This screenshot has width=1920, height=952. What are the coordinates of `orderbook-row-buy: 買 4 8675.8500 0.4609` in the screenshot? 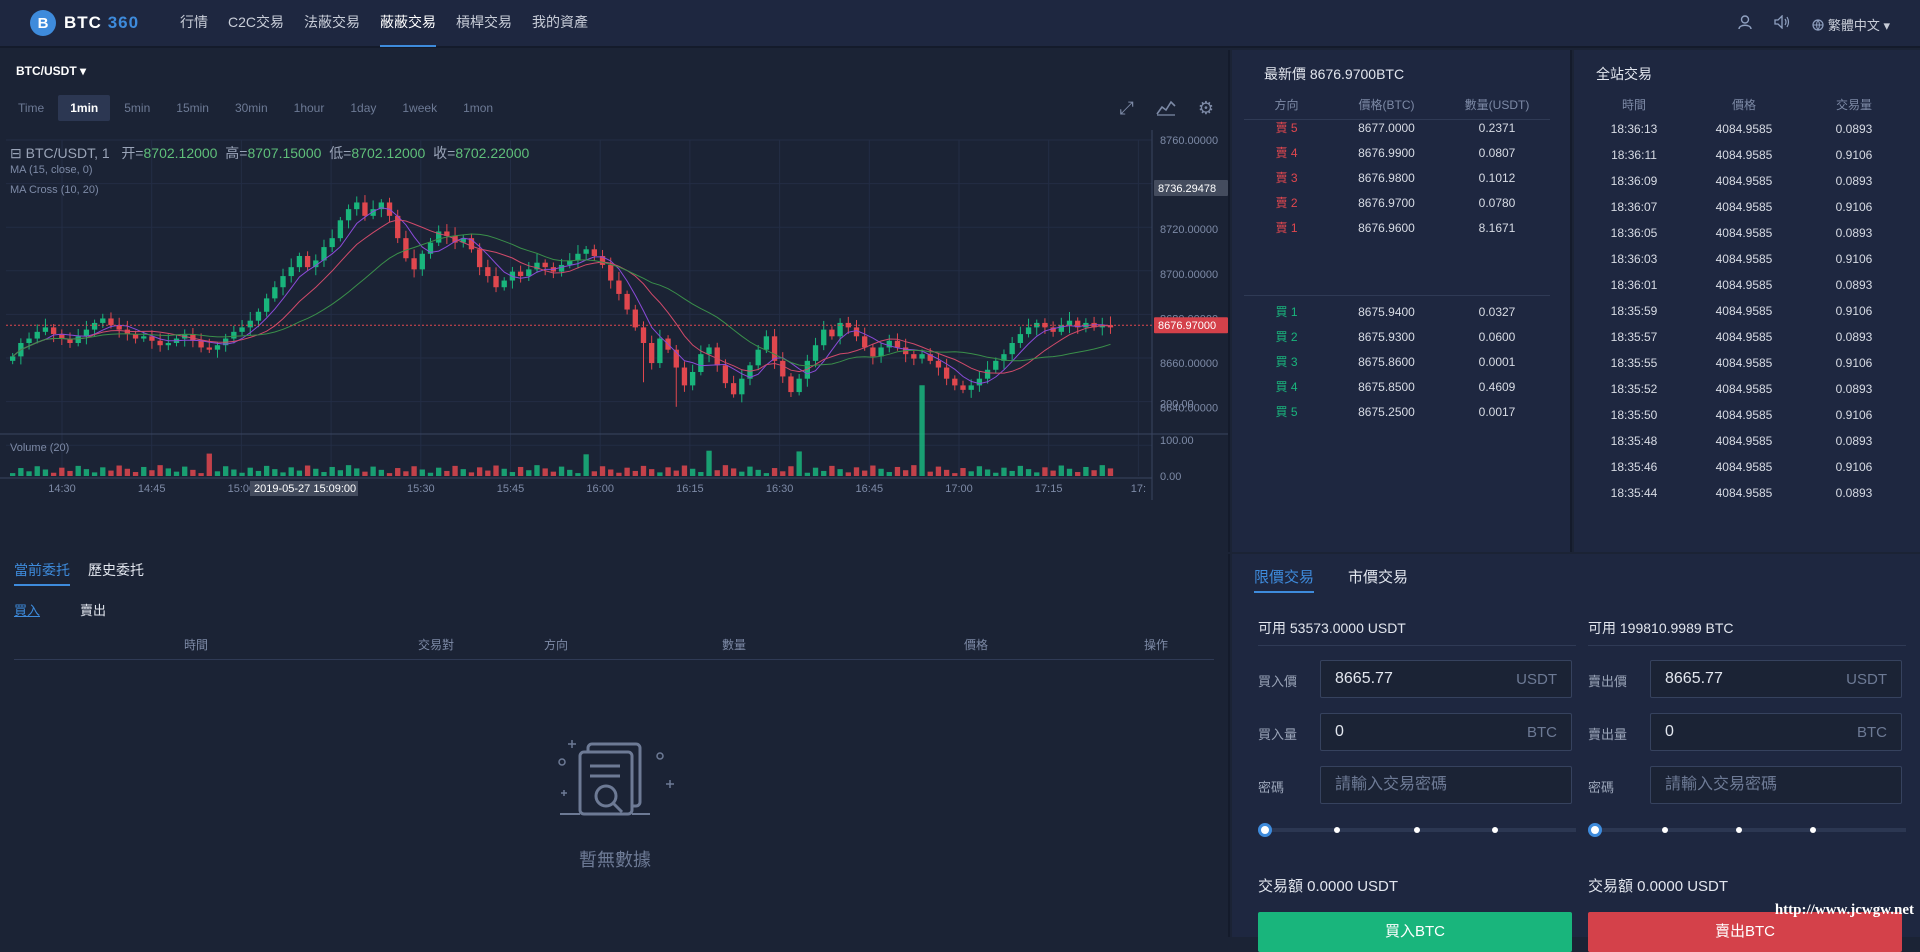 It's located at (1397, 387).